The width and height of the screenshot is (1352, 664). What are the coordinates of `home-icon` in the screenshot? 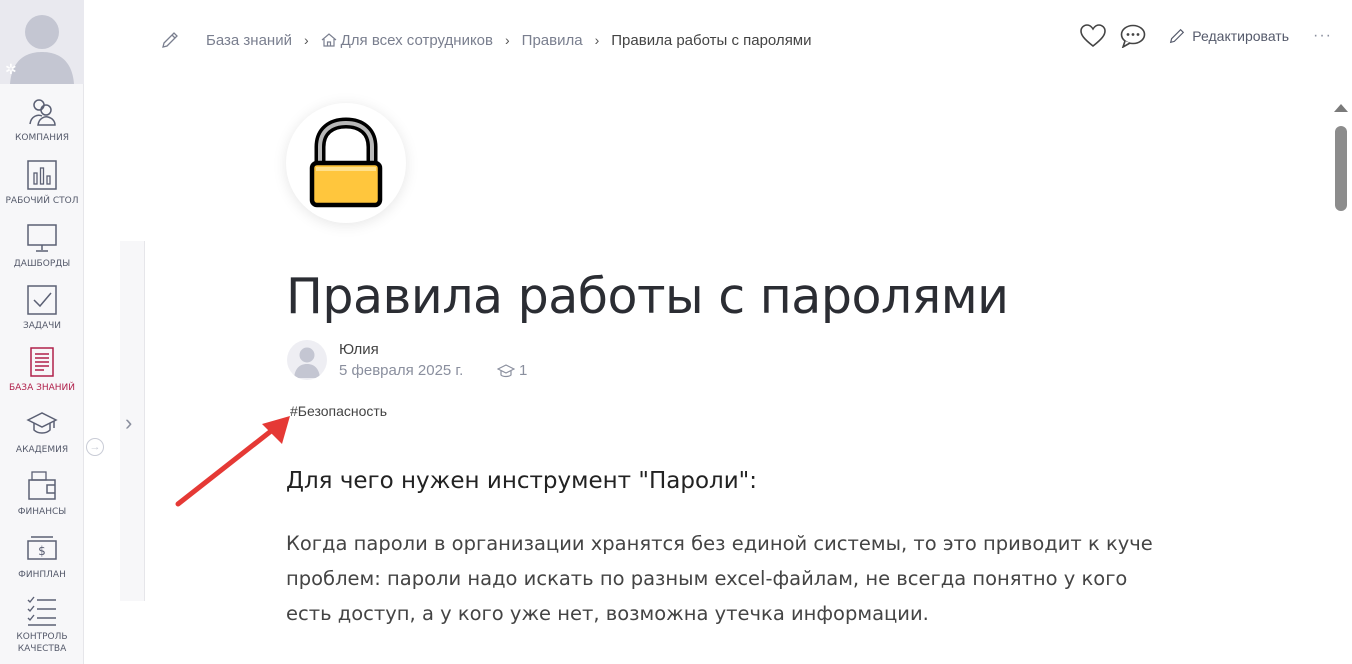 It's located at (329, 40).